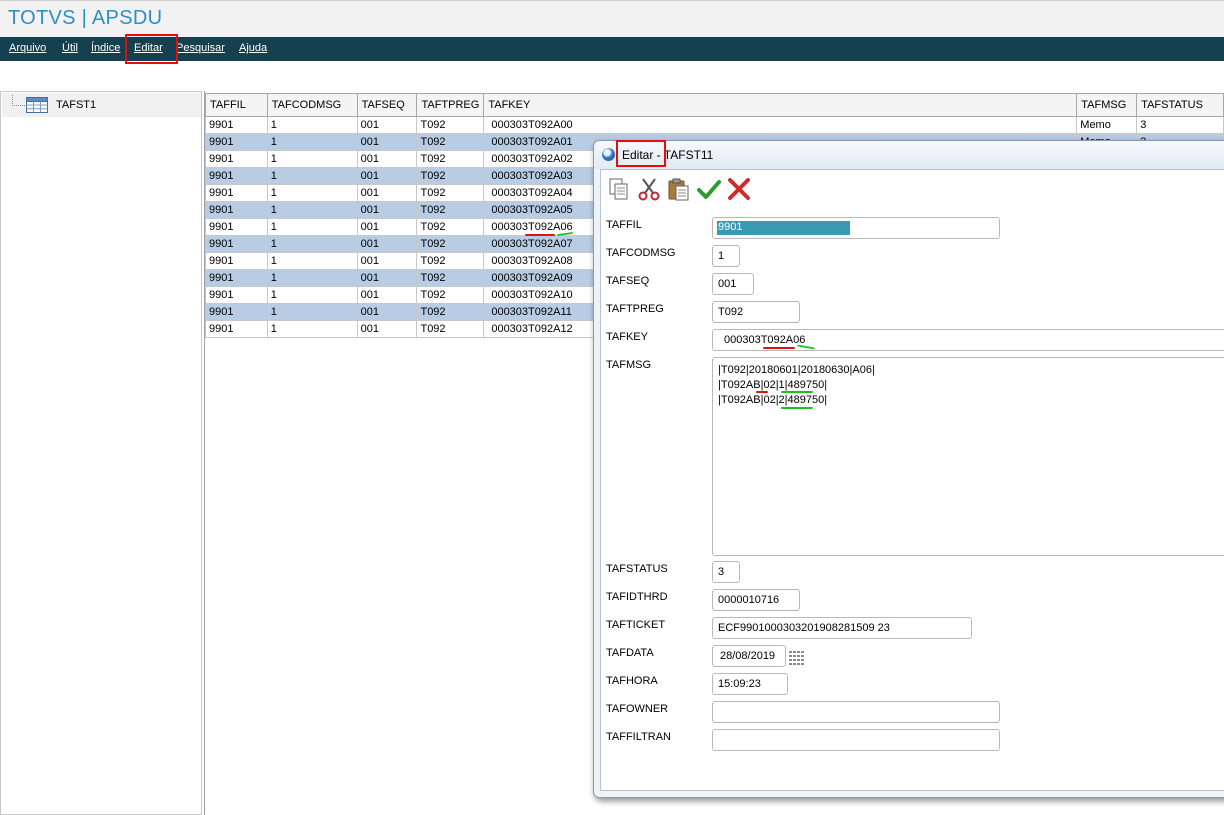 This screenshot has width=1224, height=815. What do you see at coordinates (856, 712) in the screenshot?
I see `tafowner-field` at bounding box center [856, 712].